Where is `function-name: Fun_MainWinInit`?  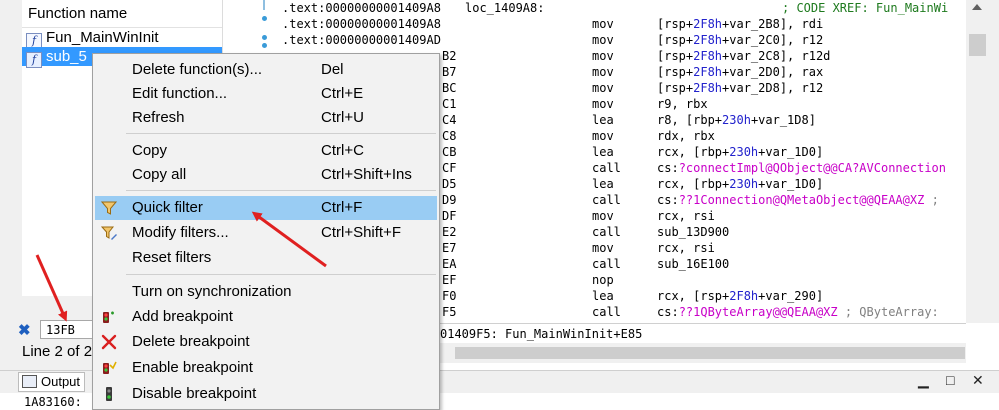
function-name: Fun_MainWinInit is located at coordinates (102, 37).